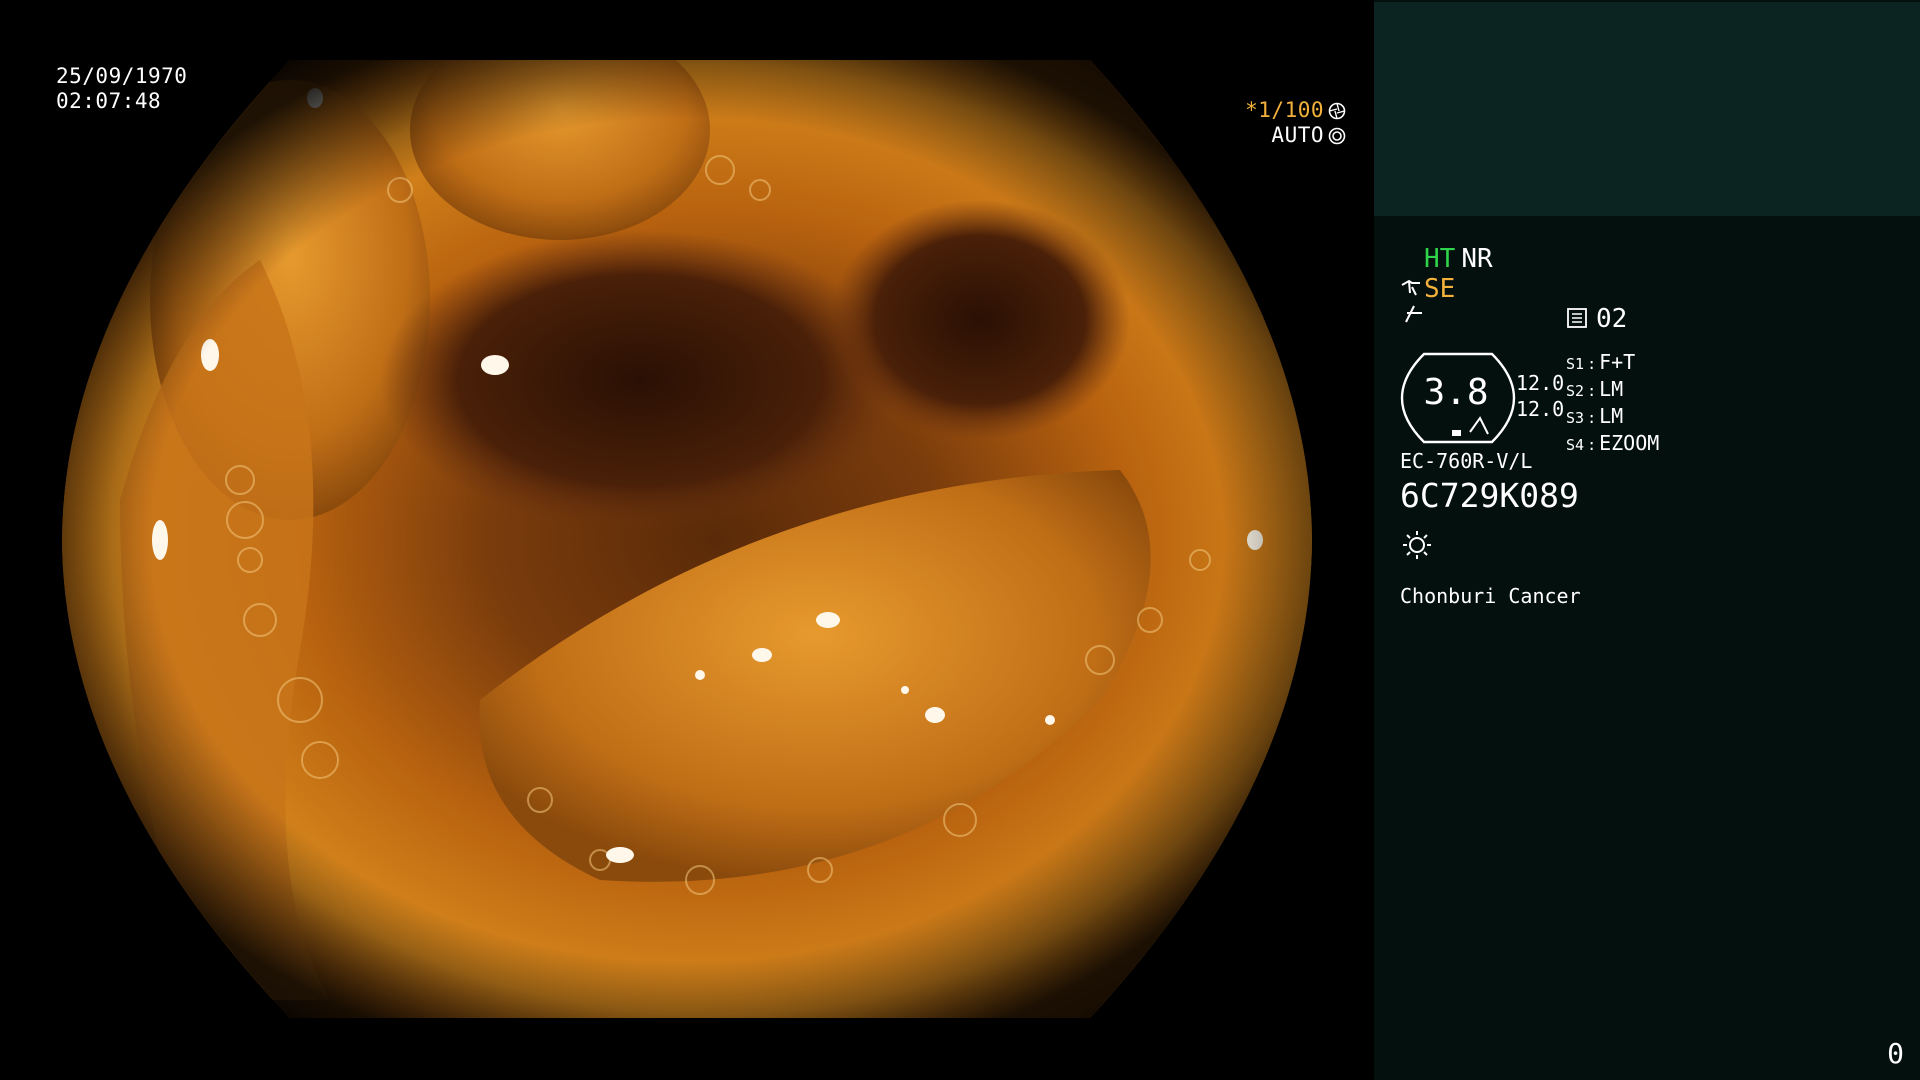 This screenshot has height=1080, width=1920. I want to click on structure-icon, so click(1413, 314).